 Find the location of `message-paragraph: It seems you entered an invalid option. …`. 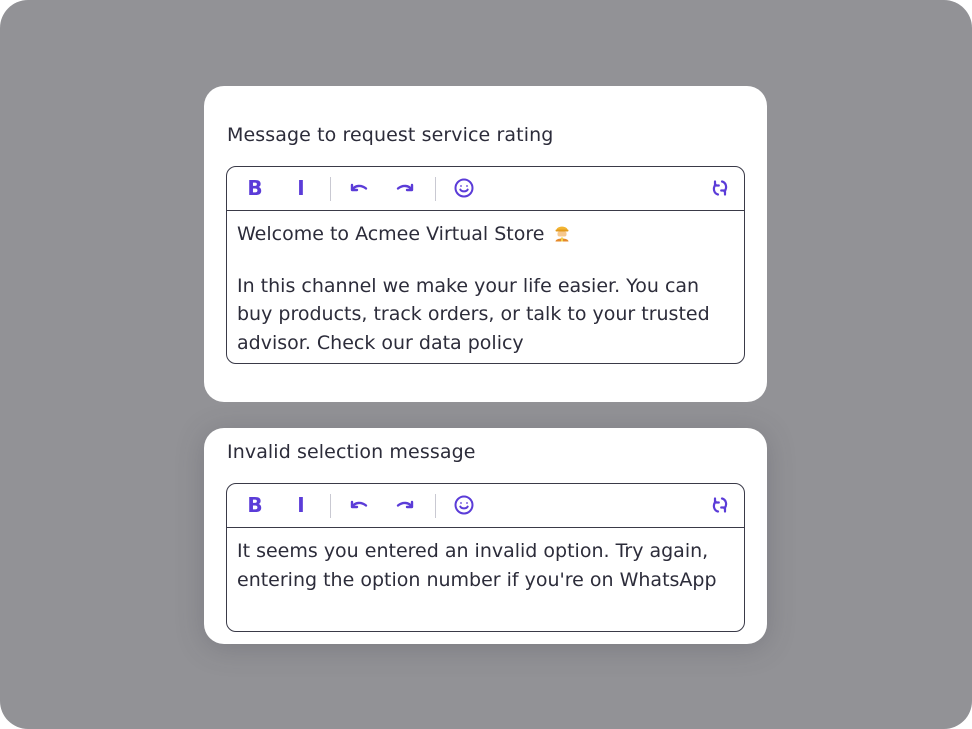

message-paragraph: It seems you entered an invalid option. … is located at coordinates (477, 565).